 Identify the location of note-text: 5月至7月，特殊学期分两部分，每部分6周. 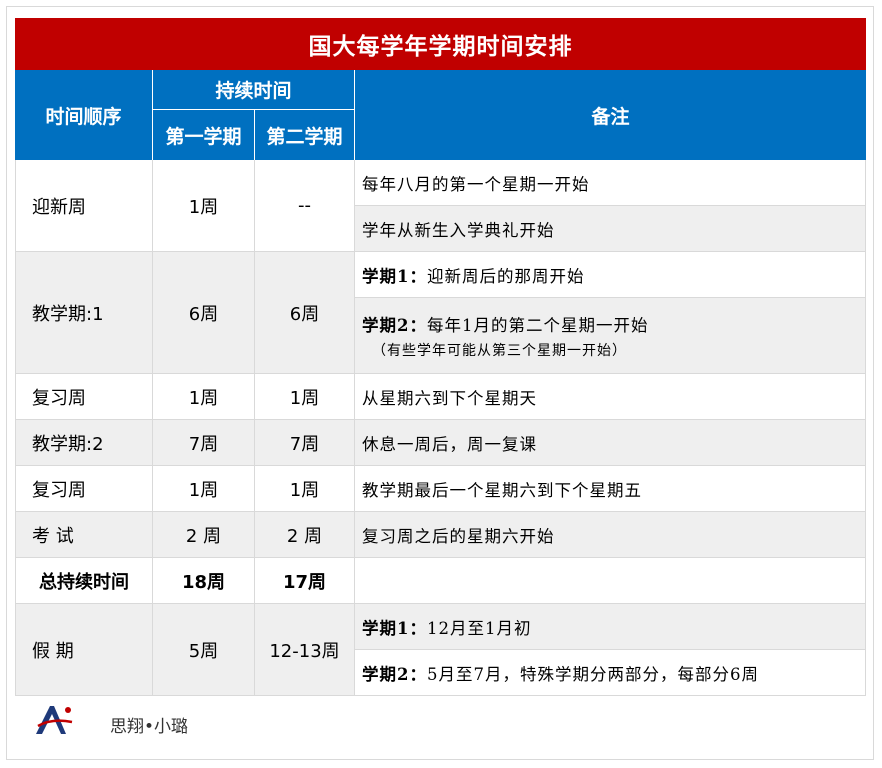
(592, 674).